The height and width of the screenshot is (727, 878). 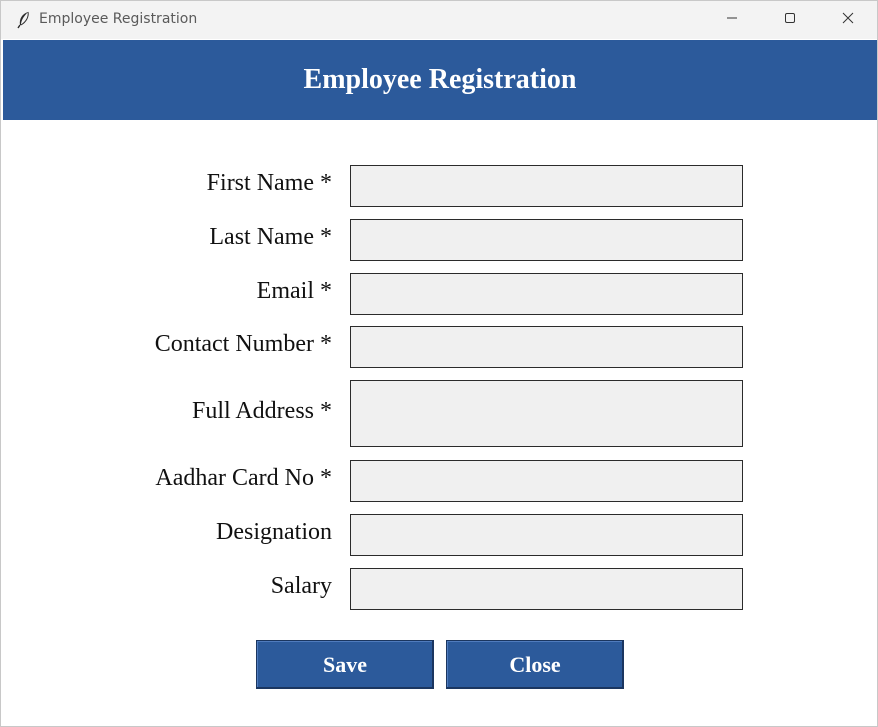 I want to click on full-address-label: Full Address *, so click(x=261, y=411).